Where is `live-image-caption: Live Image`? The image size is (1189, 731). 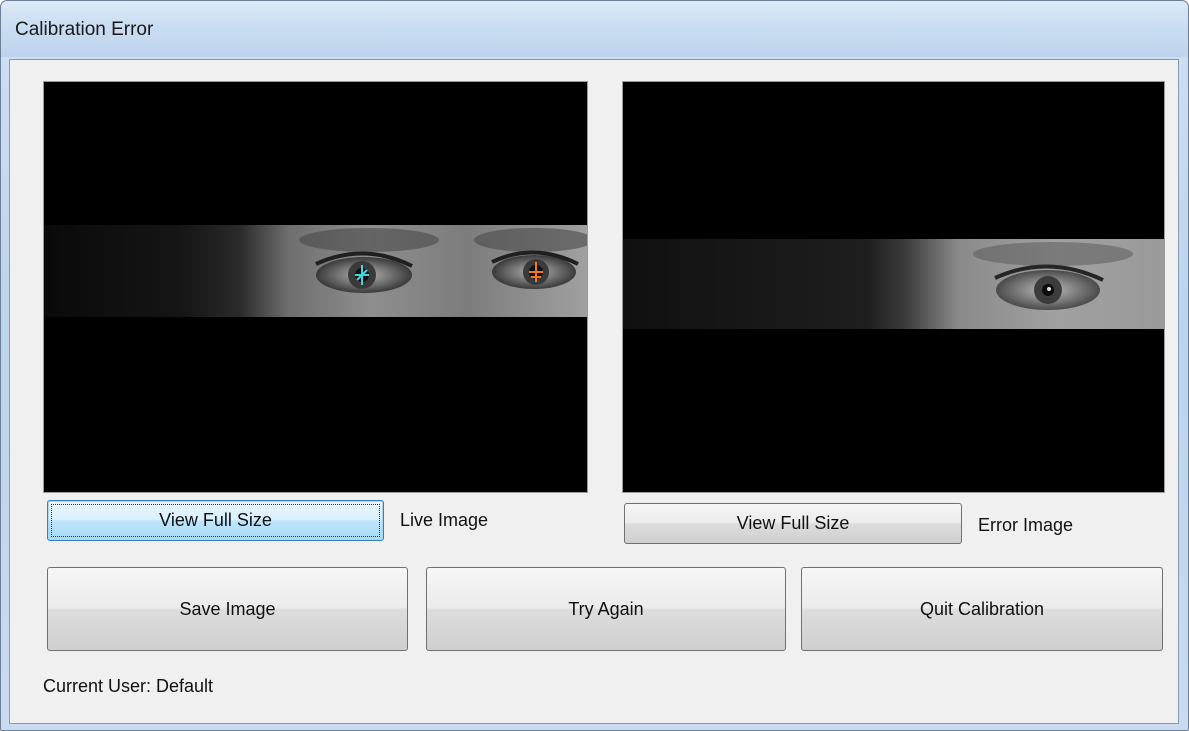
live-image-caption: Live Image is located at coordinates (444, 520).